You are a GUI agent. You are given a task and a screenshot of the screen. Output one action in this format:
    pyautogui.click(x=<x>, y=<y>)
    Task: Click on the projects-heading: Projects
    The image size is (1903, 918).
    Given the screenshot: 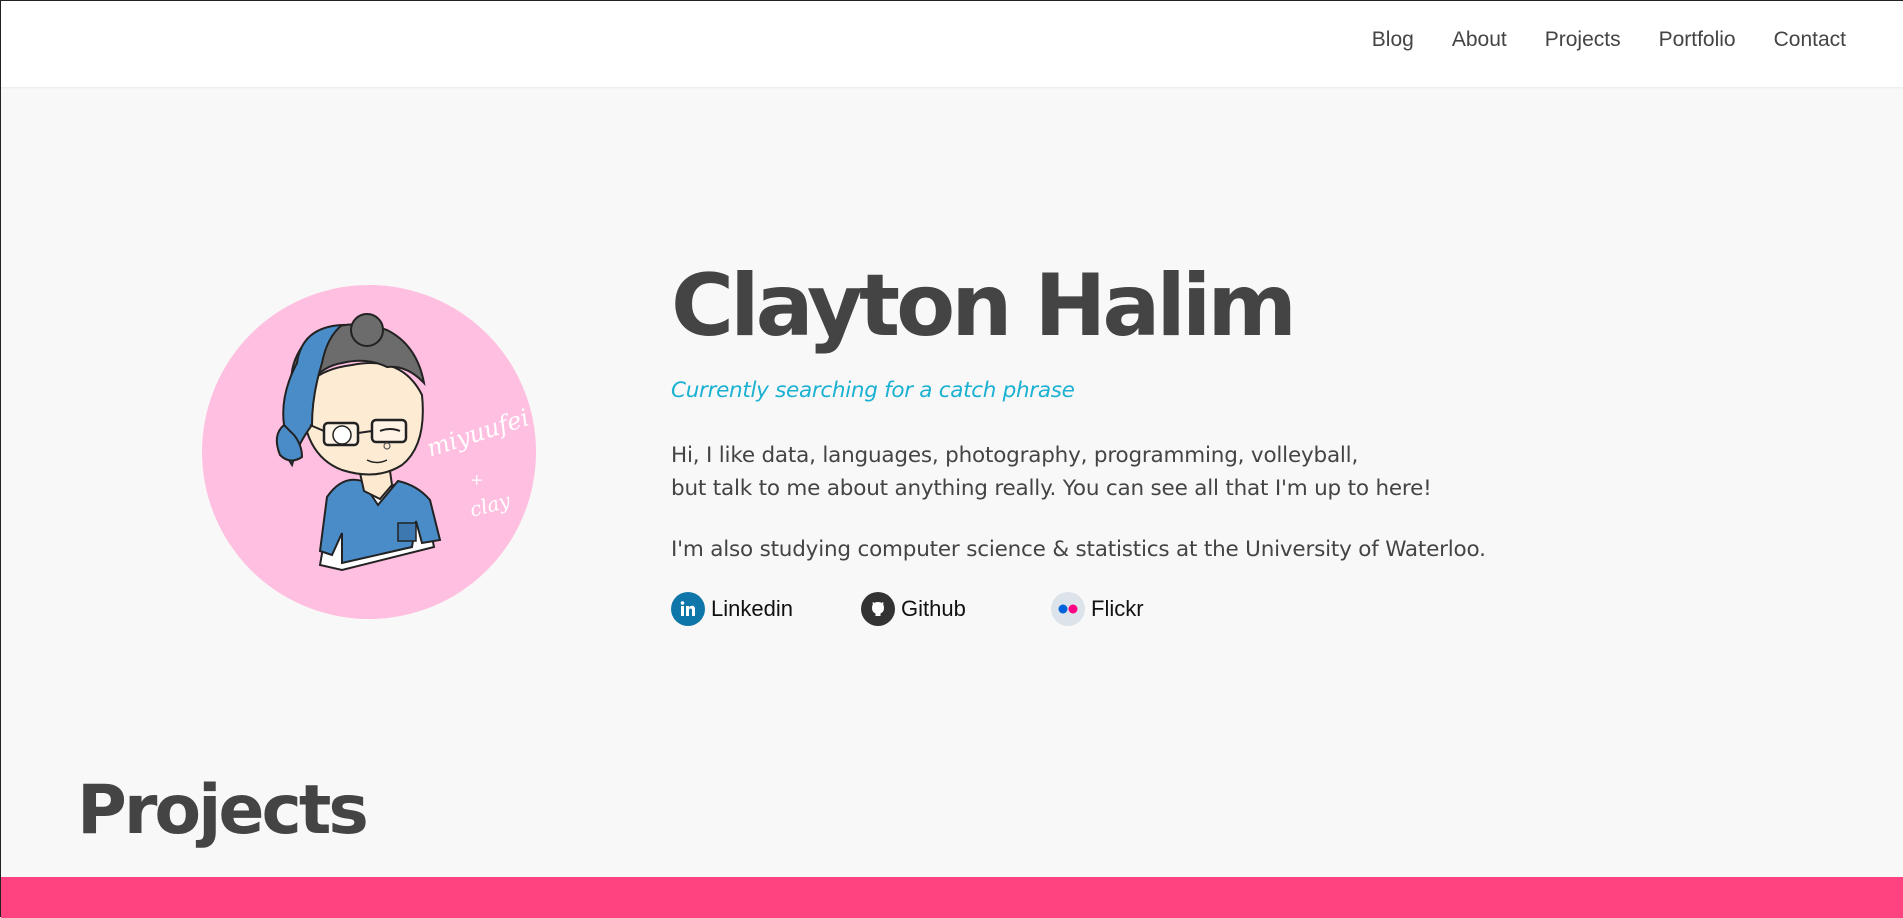 What is the action you would take?
    pyautogui.click(x=223, y=810)
    